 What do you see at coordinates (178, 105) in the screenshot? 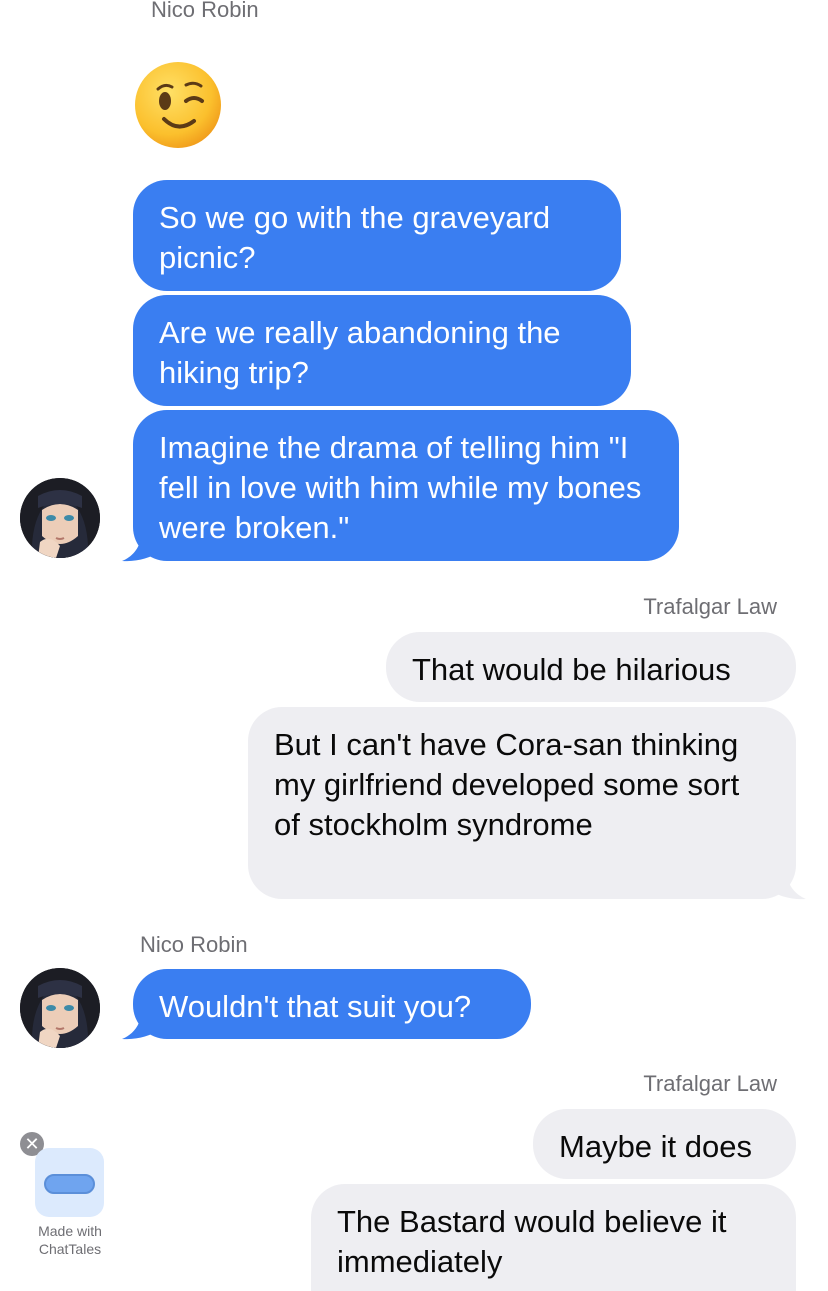
I see `wink-emoji` at bounding box center [178, 105].